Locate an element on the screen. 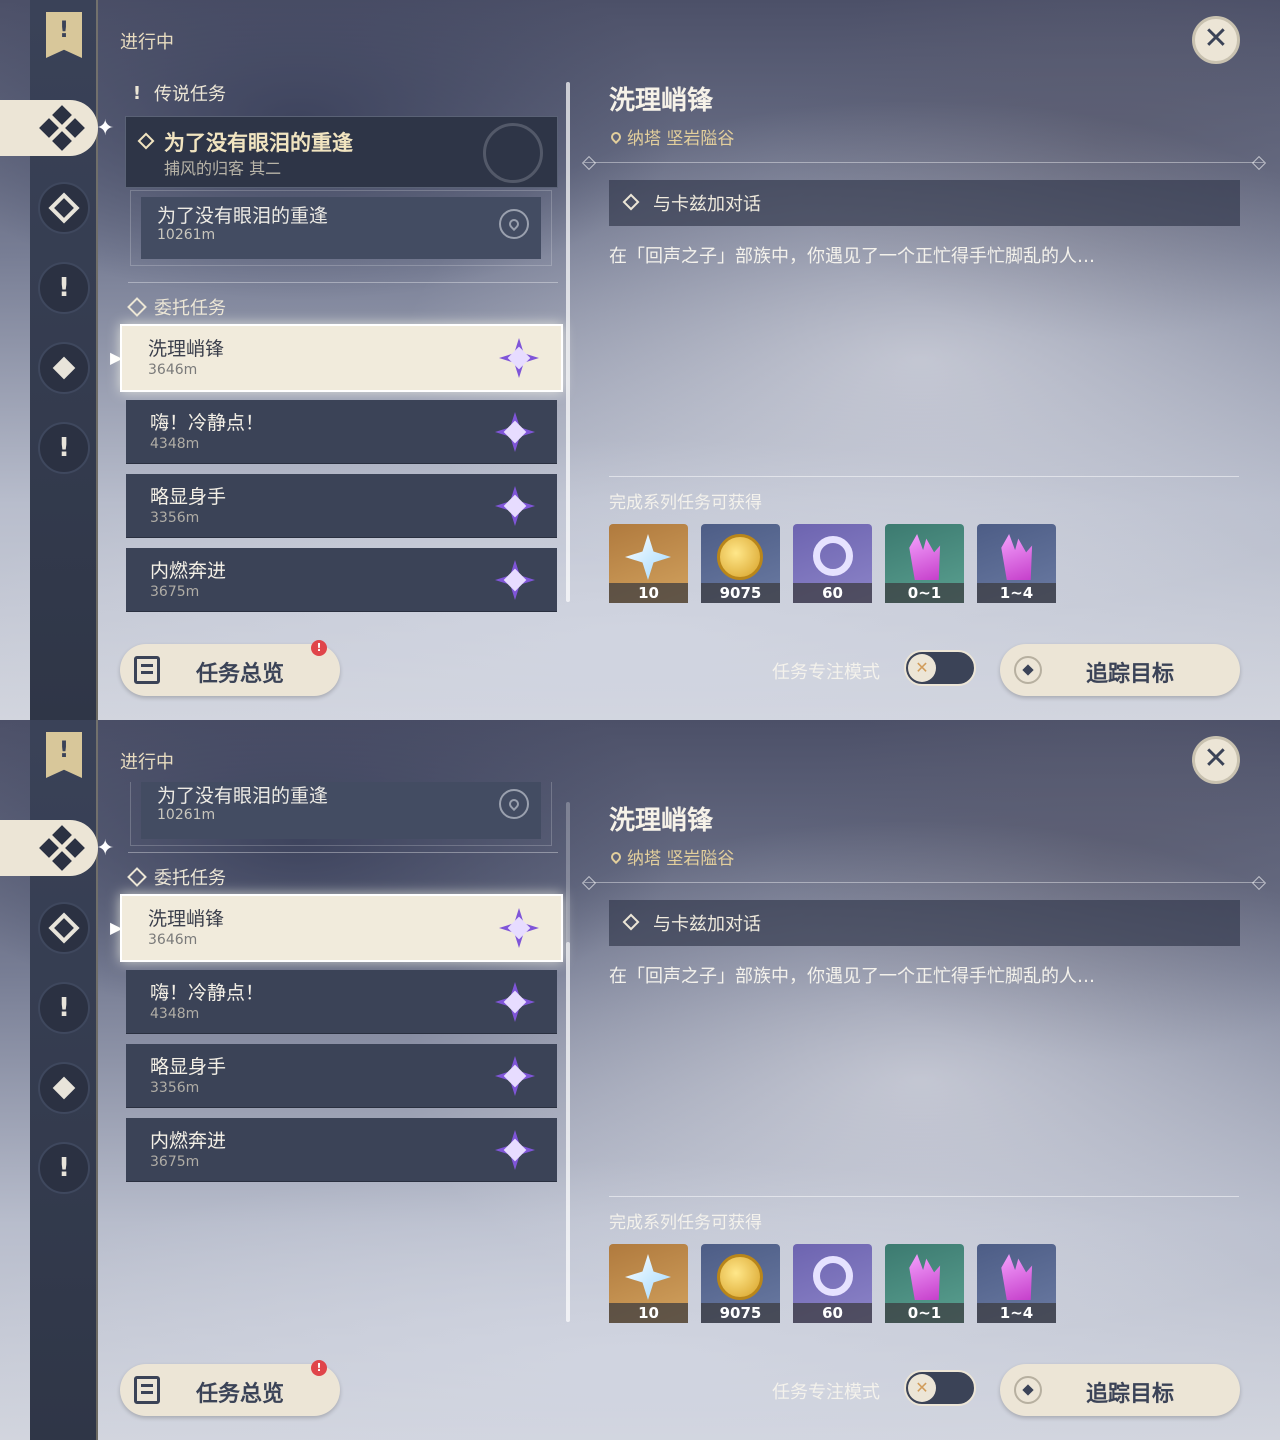 The width and height of the screenshot is (1280, 1440). section-legend-label: 传说任务 is located at coordinates (190, 94).